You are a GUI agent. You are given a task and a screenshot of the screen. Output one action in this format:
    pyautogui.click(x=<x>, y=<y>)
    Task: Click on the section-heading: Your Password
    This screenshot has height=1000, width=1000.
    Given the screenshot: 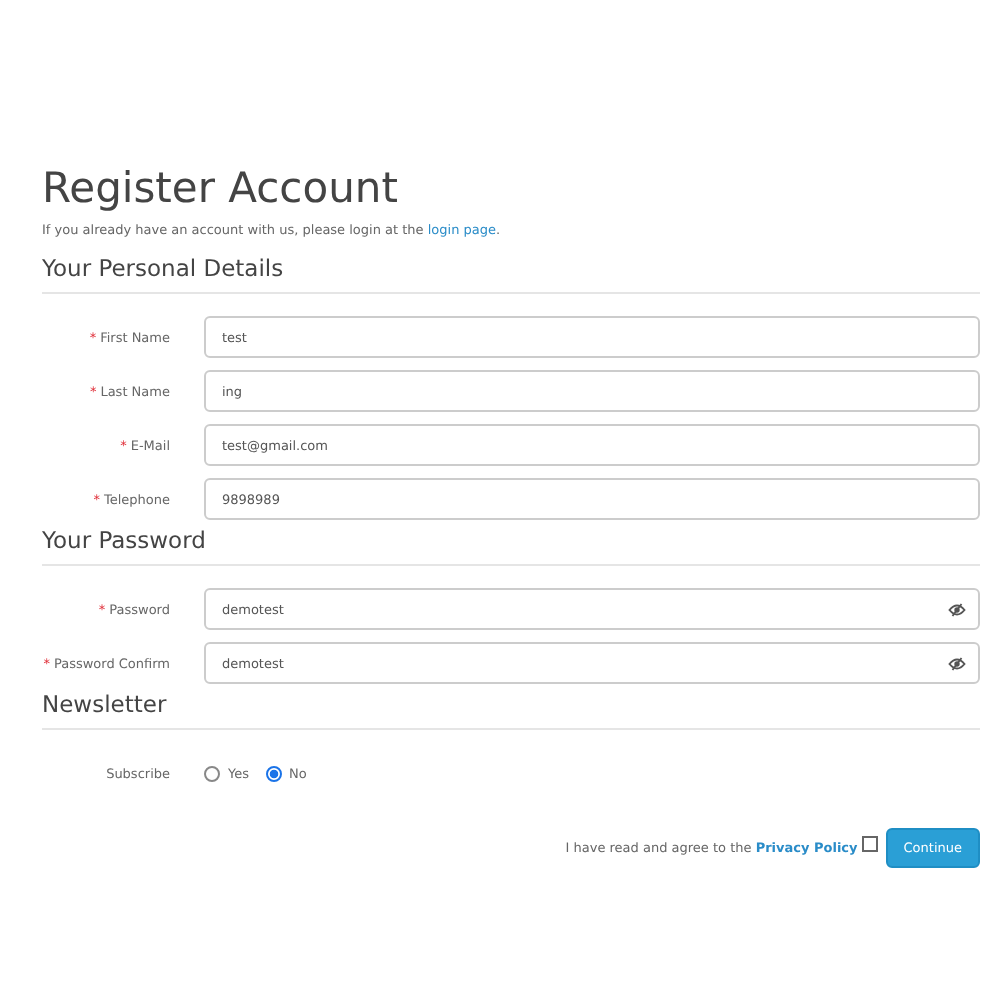 What is the action you would take?
    pyautogui.click(x=511, y=546)
    